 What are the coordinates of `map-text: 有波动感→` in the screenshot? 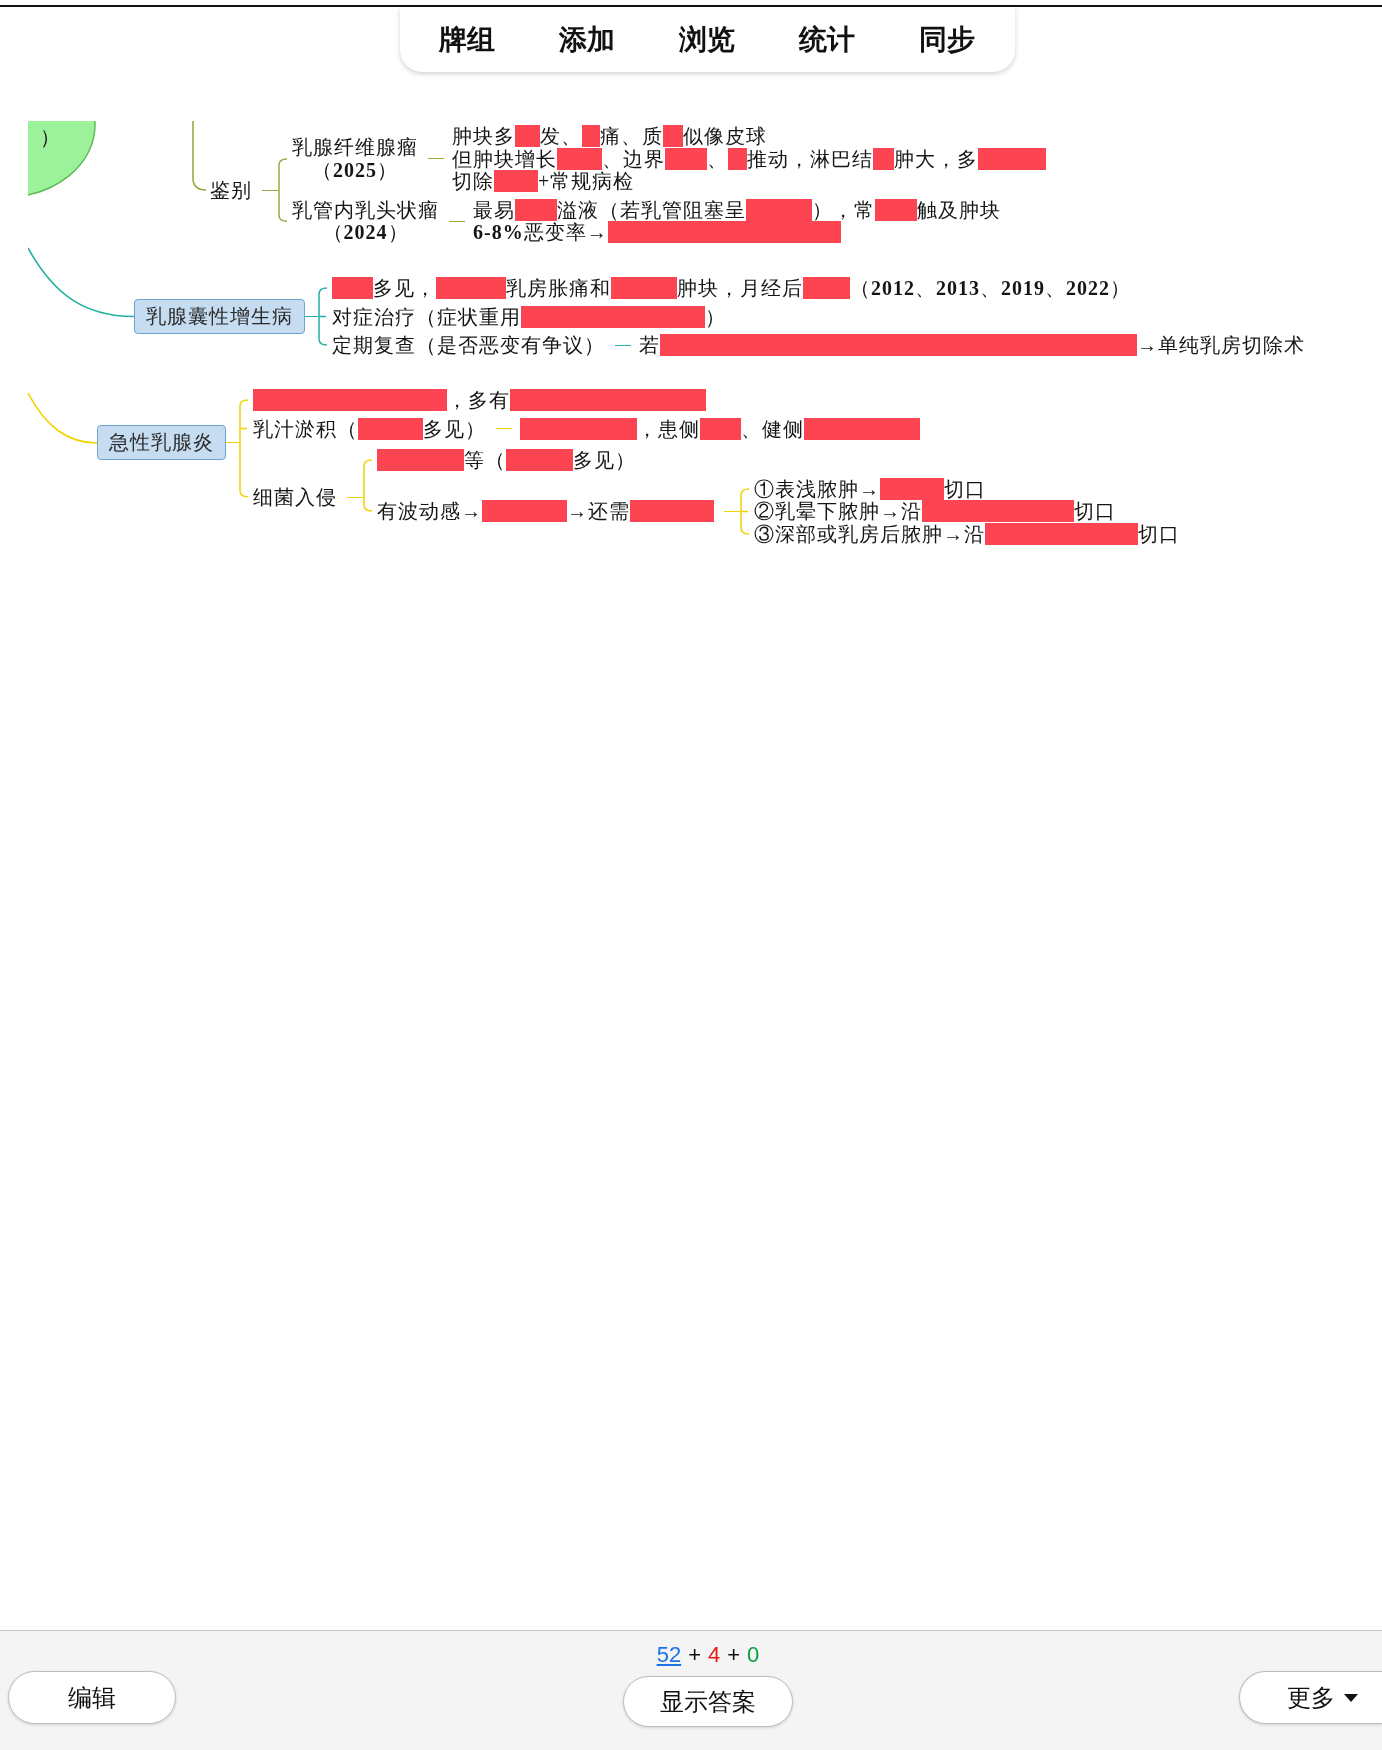 It's located at (429, 511).